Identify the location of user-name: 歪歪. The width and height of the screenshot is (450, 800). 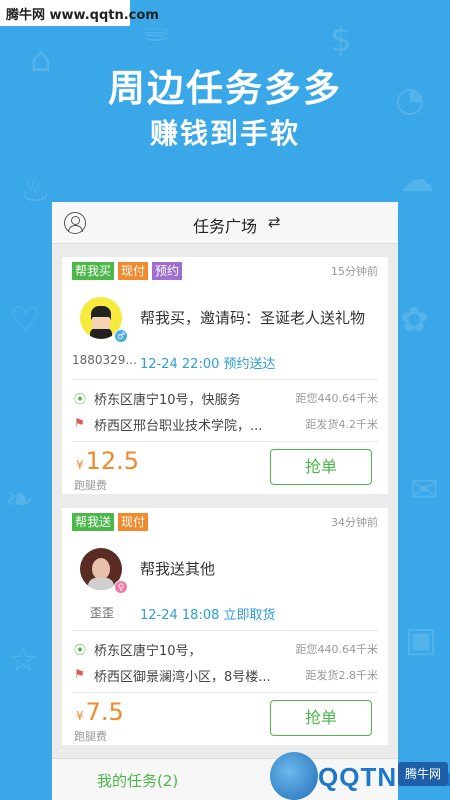
(102, 613).